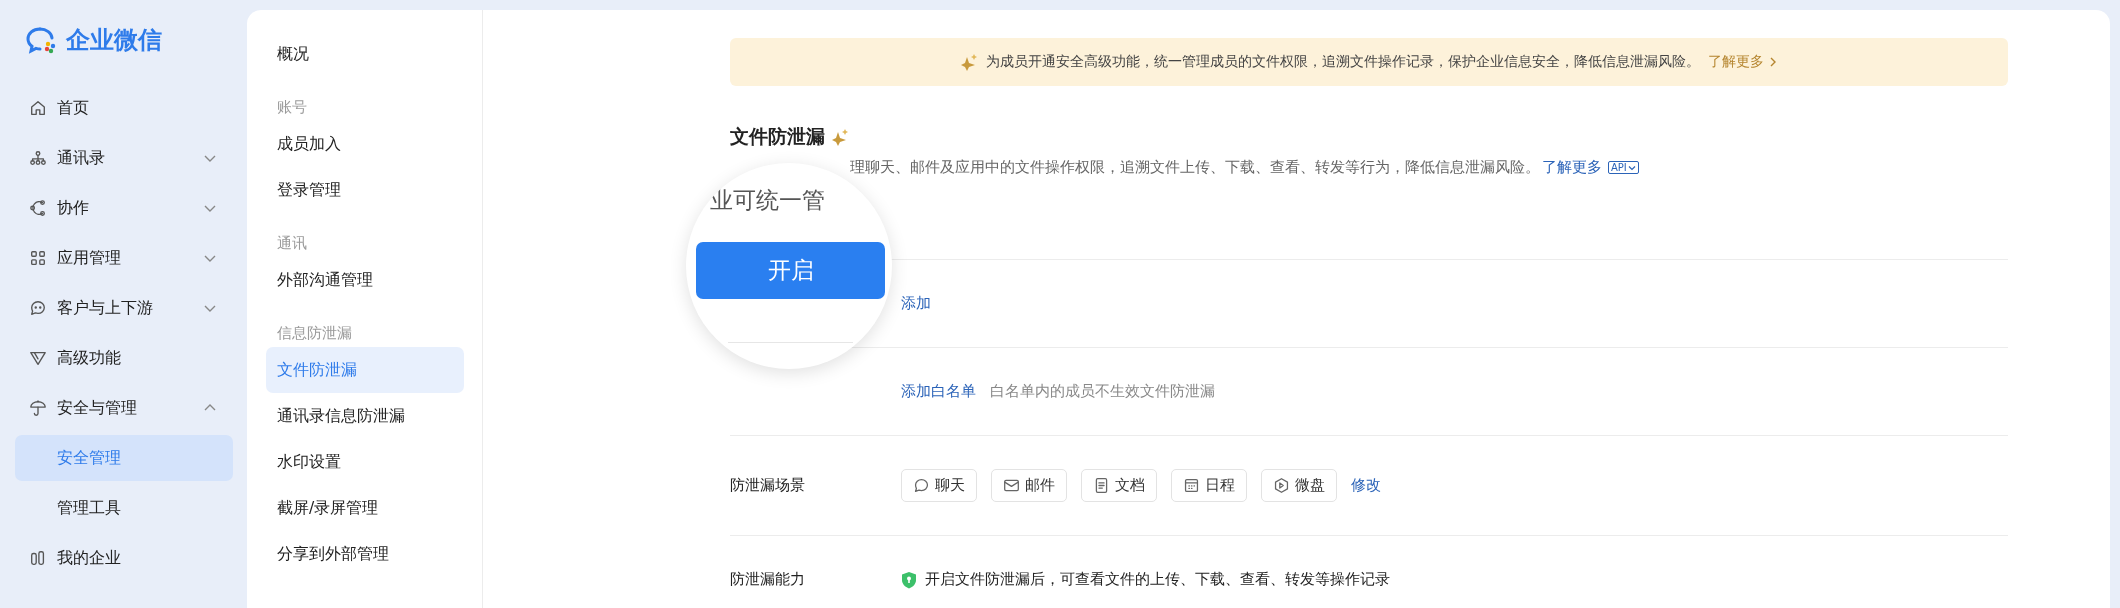  What do you see at coordinates (124, 508) in the screenshot?
I see `nav-subitem: 管理工具` at bounding box center [124, 508].